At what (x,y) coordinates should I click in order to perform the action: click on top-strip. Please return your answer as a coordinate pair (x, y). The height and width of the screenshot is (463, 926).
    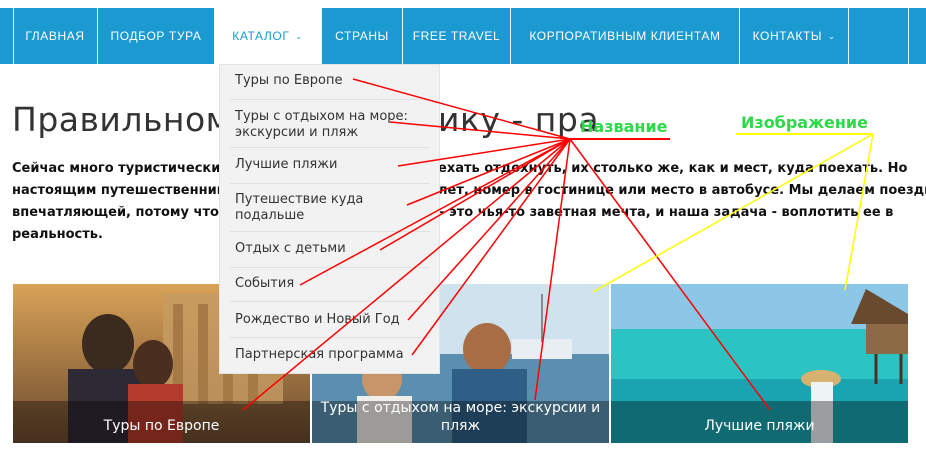
    Looking at the image, I should click on (463, 4).